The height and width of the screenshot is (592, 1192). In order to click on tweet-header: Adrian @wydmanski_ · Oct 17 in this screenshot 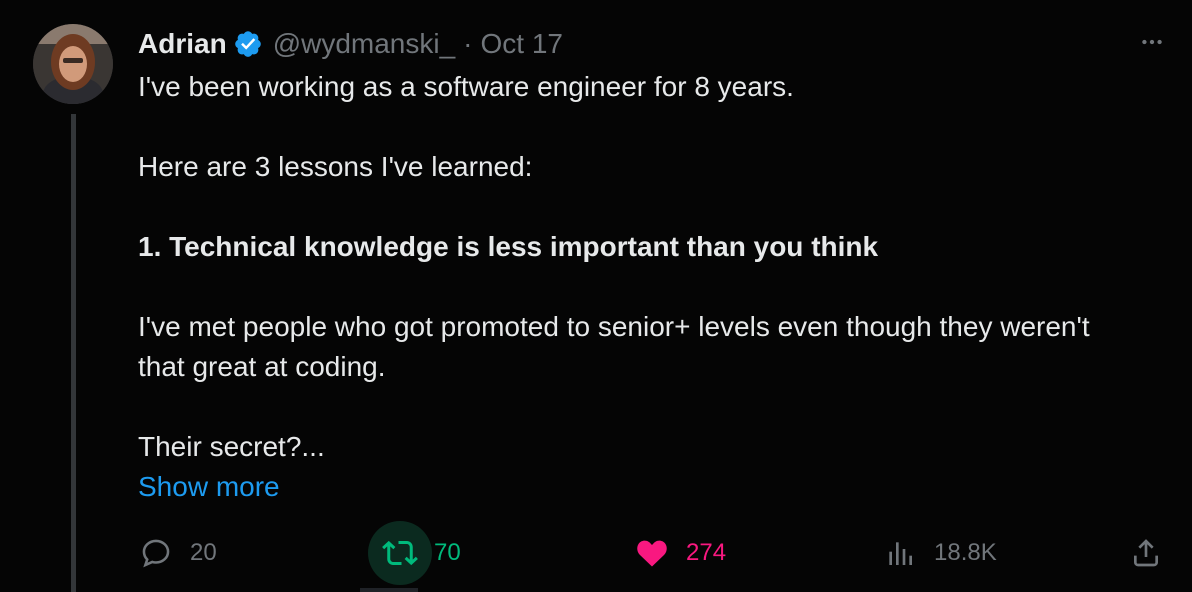, I will do `click(655, 44)`.